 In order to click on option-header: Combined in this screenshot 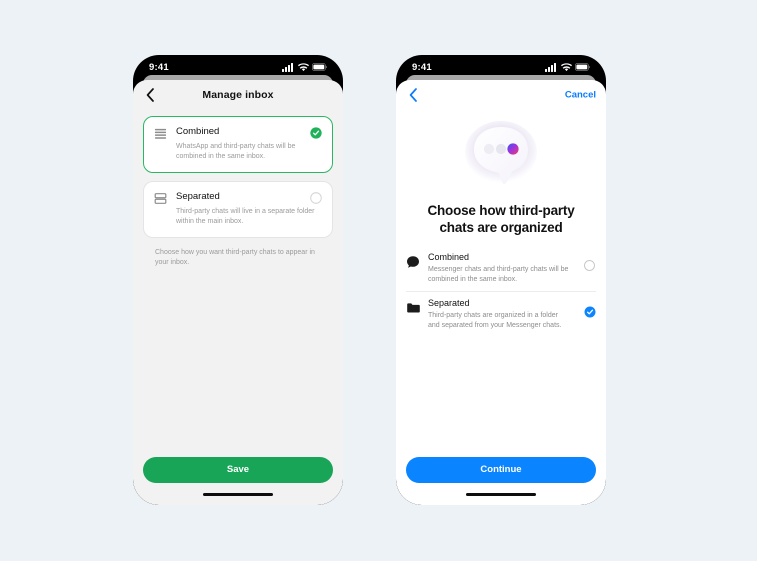, I will do `click(238, 133)`.